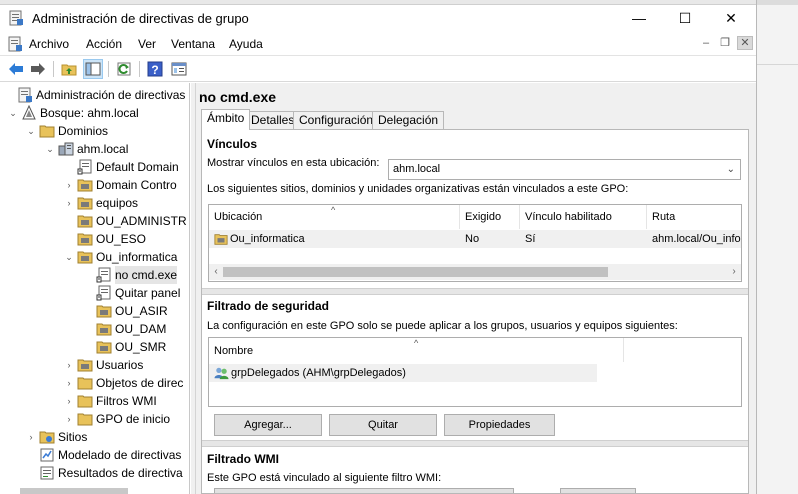  What do you see at coordinates (110, 401) in the screenshot?
I see `tree-item: › Filtros WMI` at bounding box center [110, 401].